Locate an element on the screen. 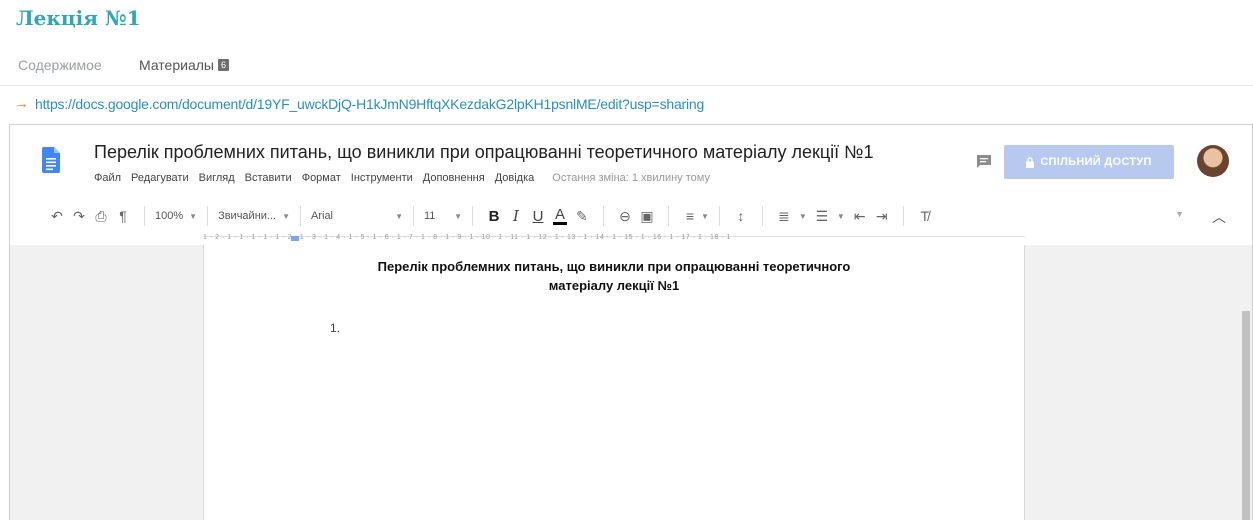 Image resolution: width=1253 pixels, height=520 pixels. clear-formatting-icon: T̸ is located at coordinates (925, 216).